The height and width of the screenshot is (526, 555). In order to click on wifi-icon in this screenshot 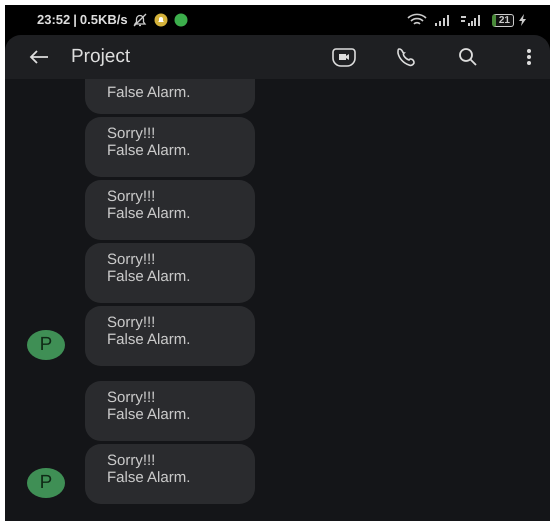, I will do `click(417, 20)`.